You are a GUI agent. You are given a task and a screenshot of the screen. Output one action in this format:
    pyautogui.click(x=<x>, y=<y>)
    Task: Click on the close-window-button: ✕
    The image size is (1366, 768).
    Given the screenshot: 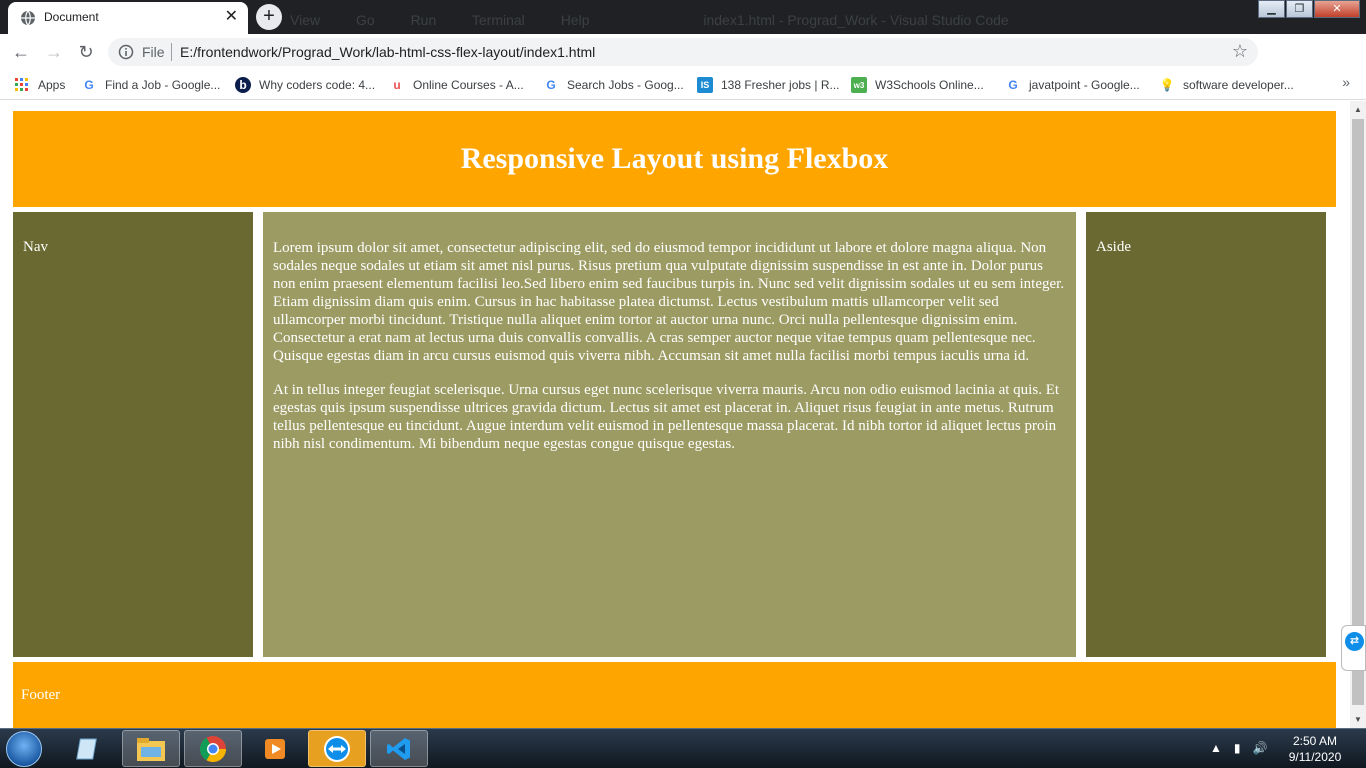 What is the action you would take?
    pyautogui.click(x=1337, y=9)
    